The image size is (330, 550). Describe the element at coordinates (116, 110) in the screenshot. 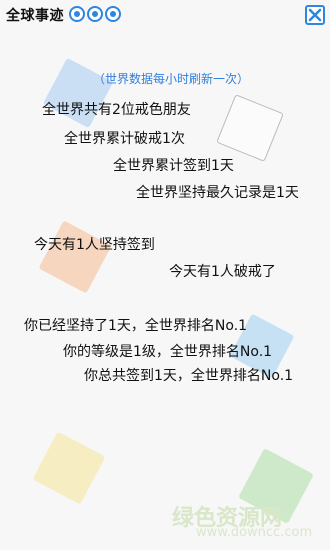

I see `stat-total-friends: 全世界共有2位戒色朋友` at that location.